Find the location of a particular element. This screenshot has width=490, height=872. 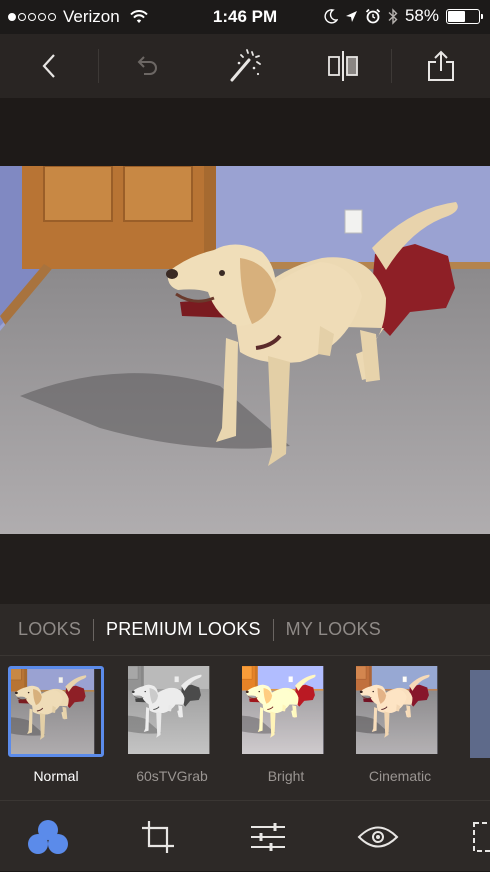

looks-circles-icon is located at coordinates (48, 836).